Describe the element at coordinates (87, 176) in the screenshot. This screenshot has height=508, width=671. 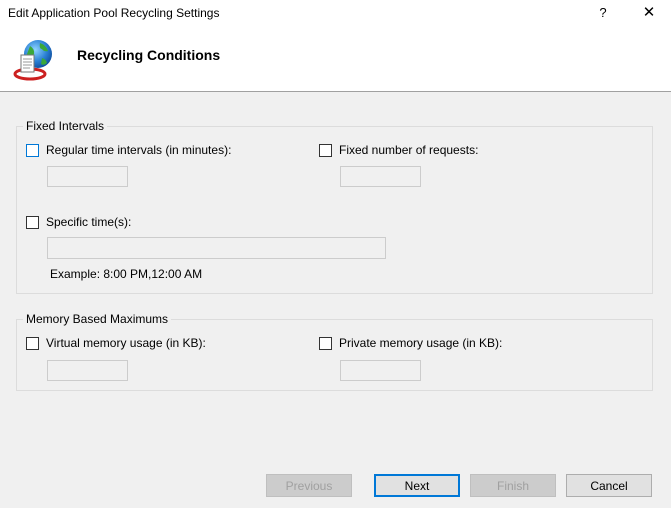
I see `regular-time-intervals-input` at that location.